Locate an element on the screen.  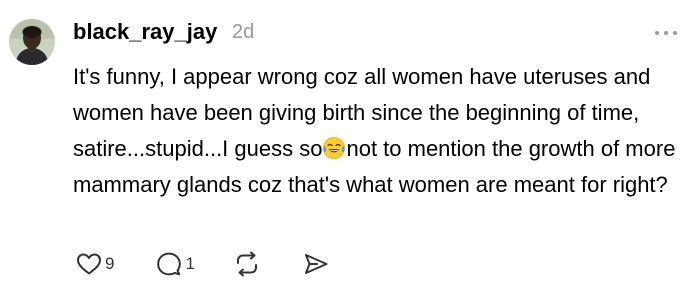
timestamp: 2d is located at coordinates (243, 32).